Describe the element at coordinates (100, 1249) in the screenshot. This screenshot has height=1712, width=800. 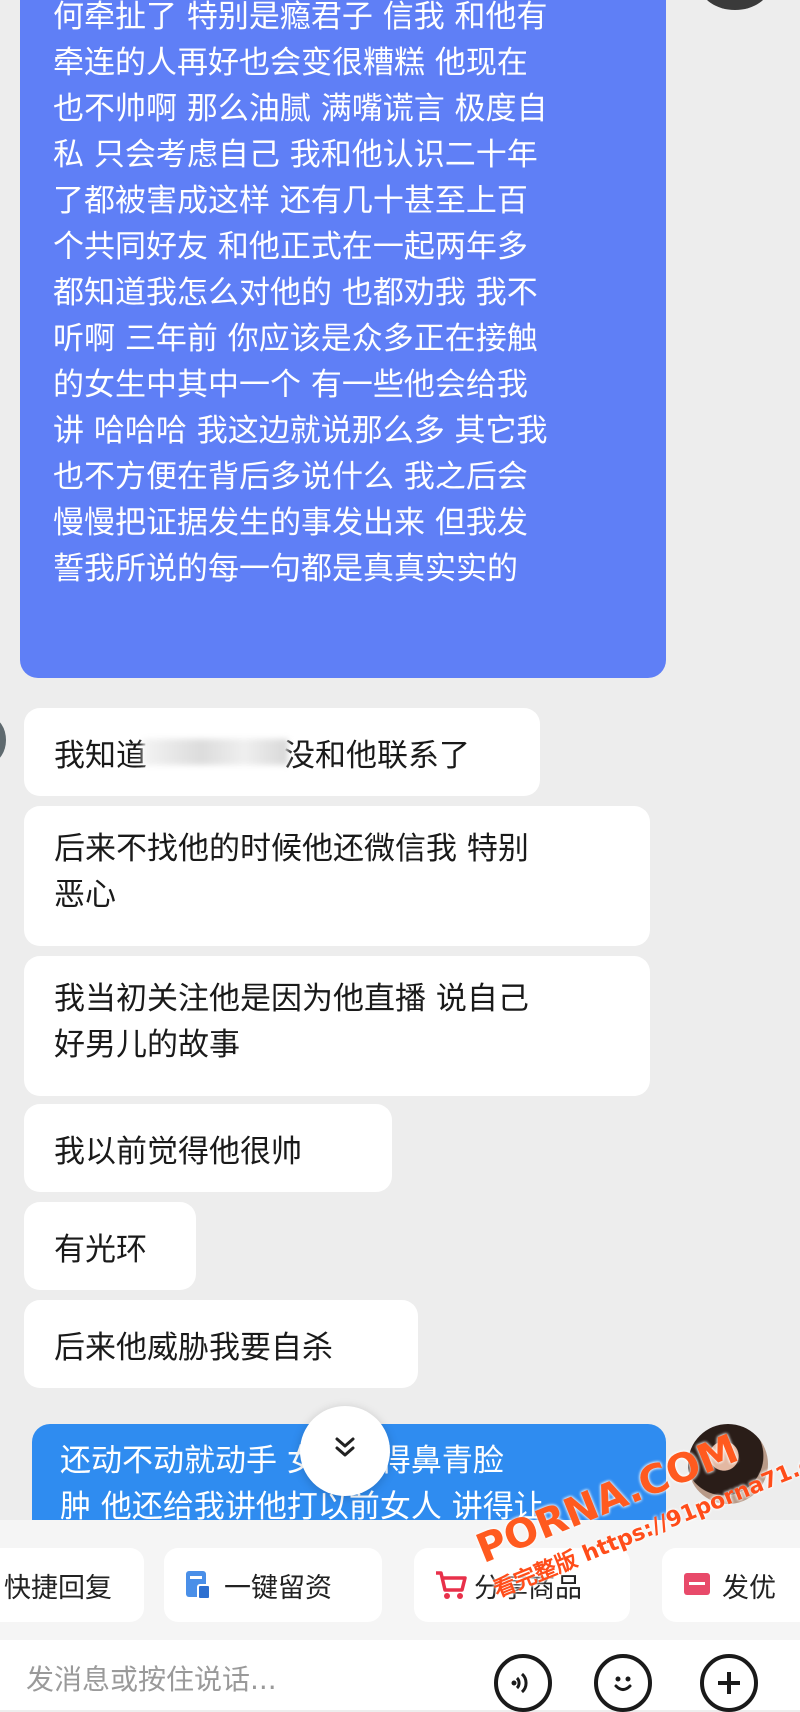
I see `message-text: 有光环` at that location.